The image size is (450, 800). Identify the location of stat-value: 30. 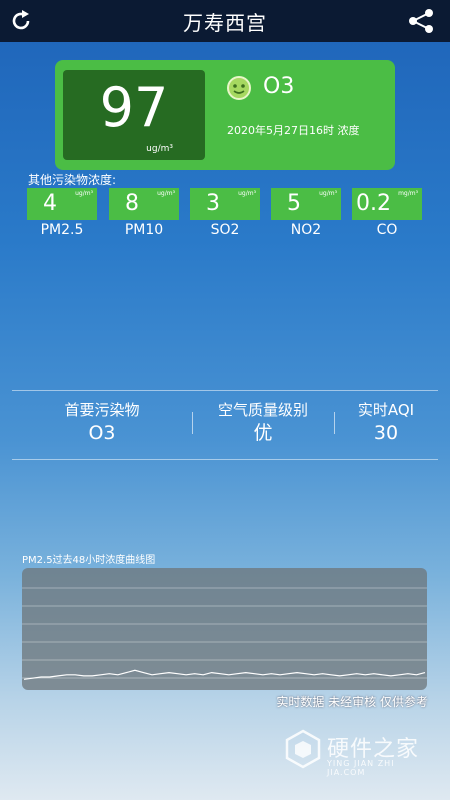
(386, 433).